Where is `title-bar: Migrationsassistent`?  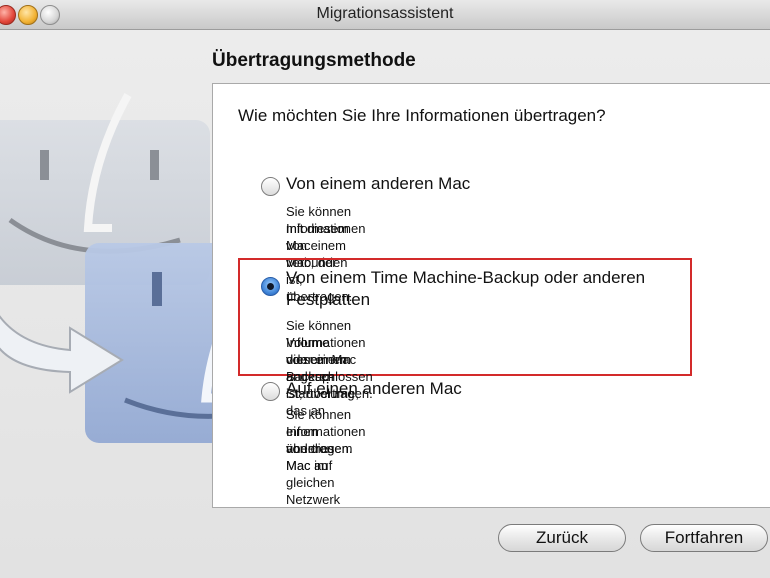 title-bar: Migrationsassistent is located at coordinates (385, 15).